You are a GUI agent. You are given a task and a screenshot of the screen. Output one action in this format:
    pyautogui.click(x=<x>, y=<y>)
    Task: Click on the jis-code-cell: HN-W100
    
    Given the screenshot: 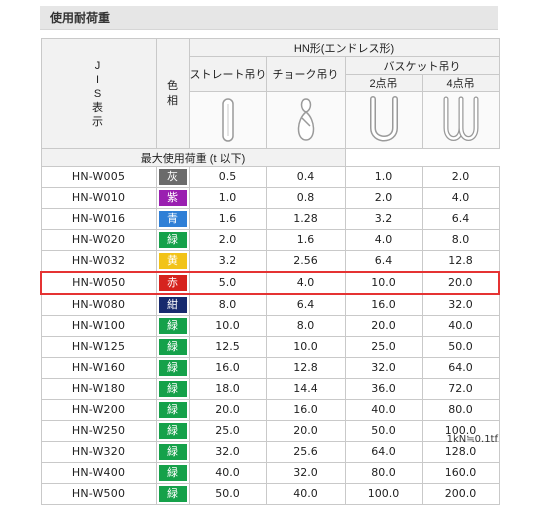 What is the action you would take?
    pyautogui.click(x=98, y=326)
    